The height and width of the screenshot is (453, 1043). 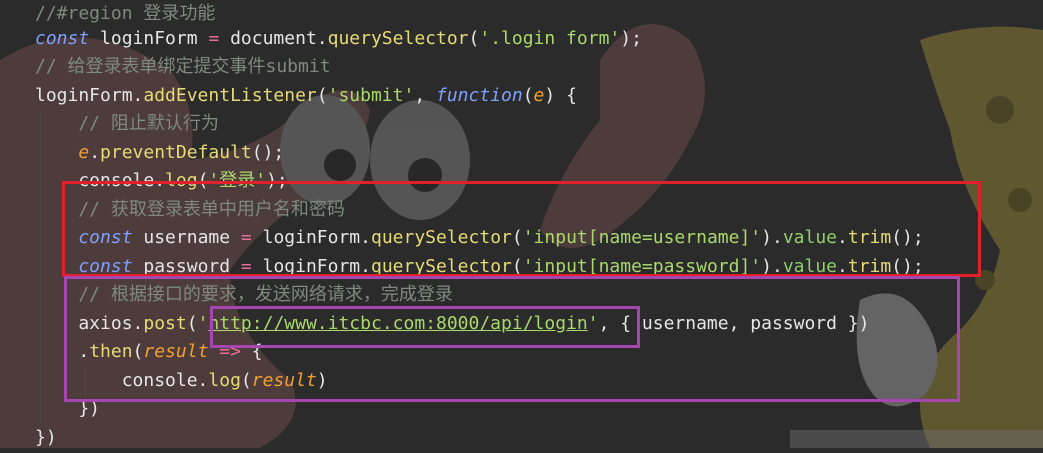 I want to click on code-token: 'submit', so click(x=371, y=95).